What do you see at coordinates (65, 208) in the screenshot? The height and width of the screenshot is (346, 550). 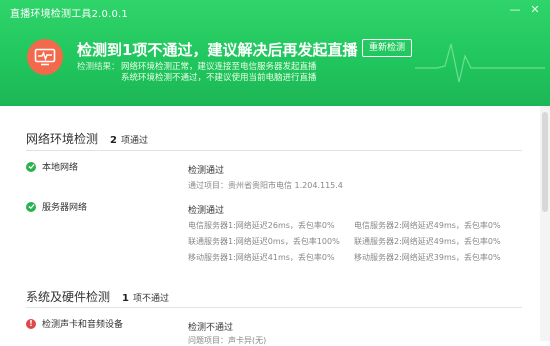 I see `server-network-label: 服务器网络` at bounding box center [65, 208].